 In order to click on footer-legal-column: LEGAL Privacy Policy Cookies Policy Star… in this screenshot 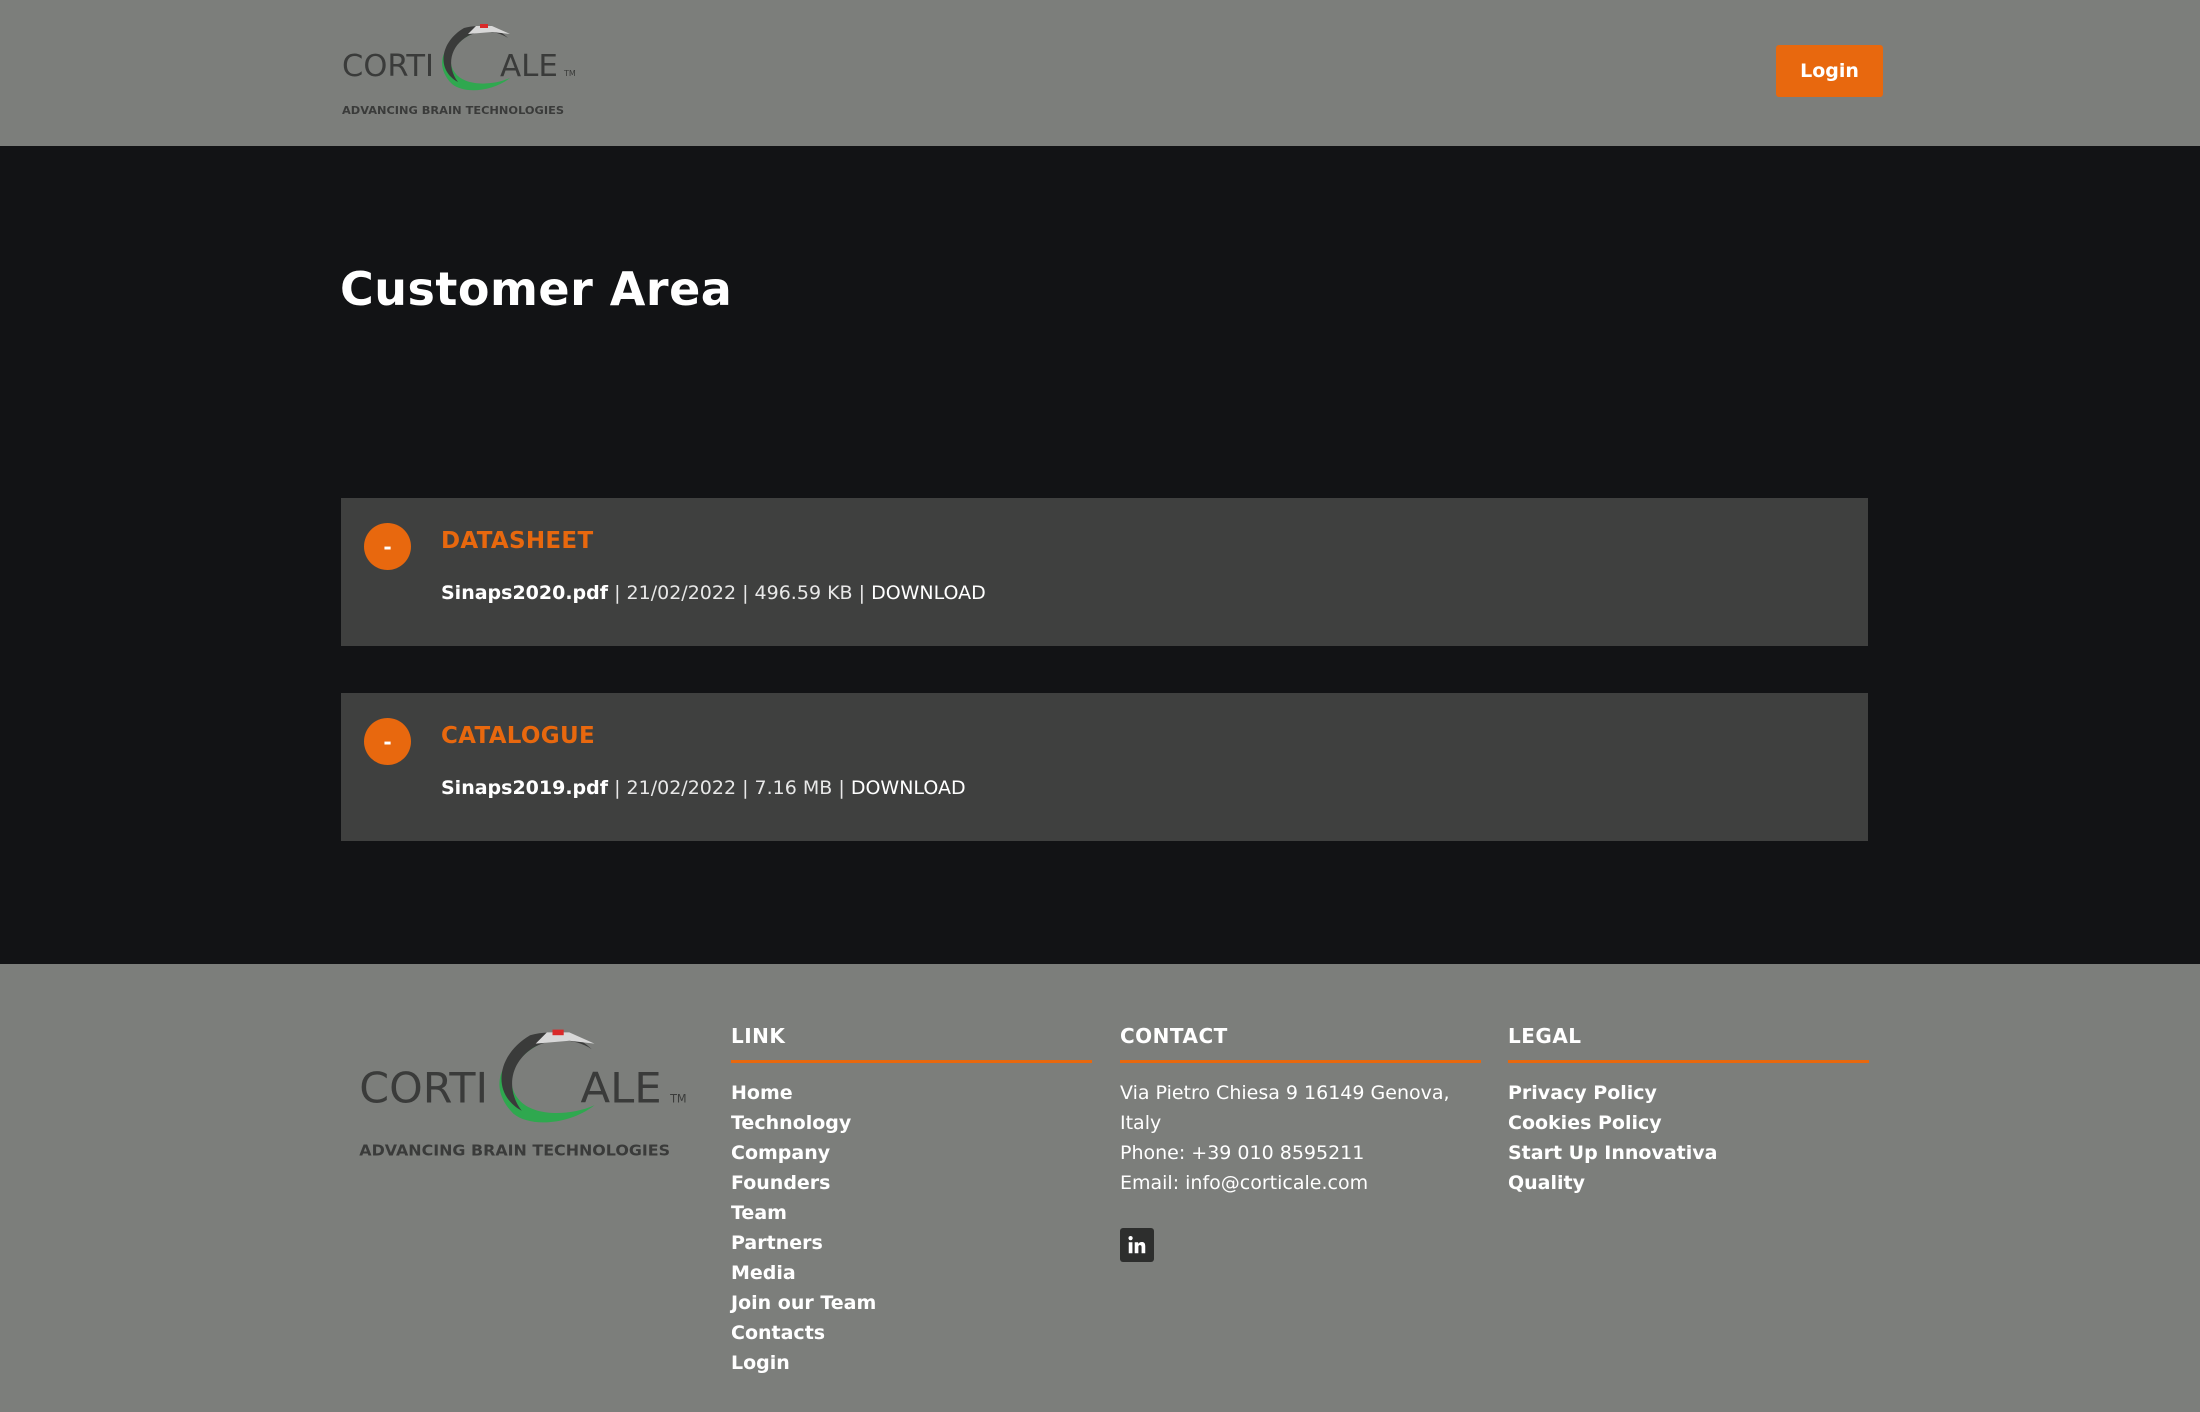, I will do `click(1688, 1111)`.